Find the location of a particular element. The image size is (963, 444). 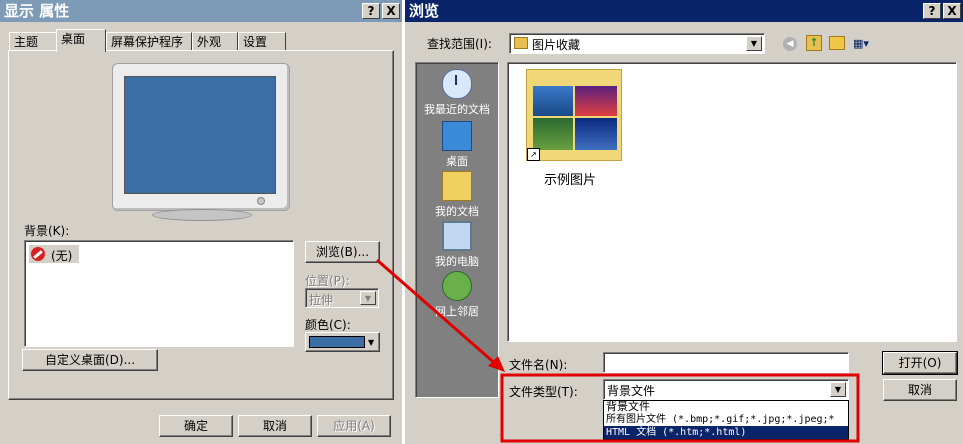

tab-desktop: 桌面 is located at coordinates (81, 40).